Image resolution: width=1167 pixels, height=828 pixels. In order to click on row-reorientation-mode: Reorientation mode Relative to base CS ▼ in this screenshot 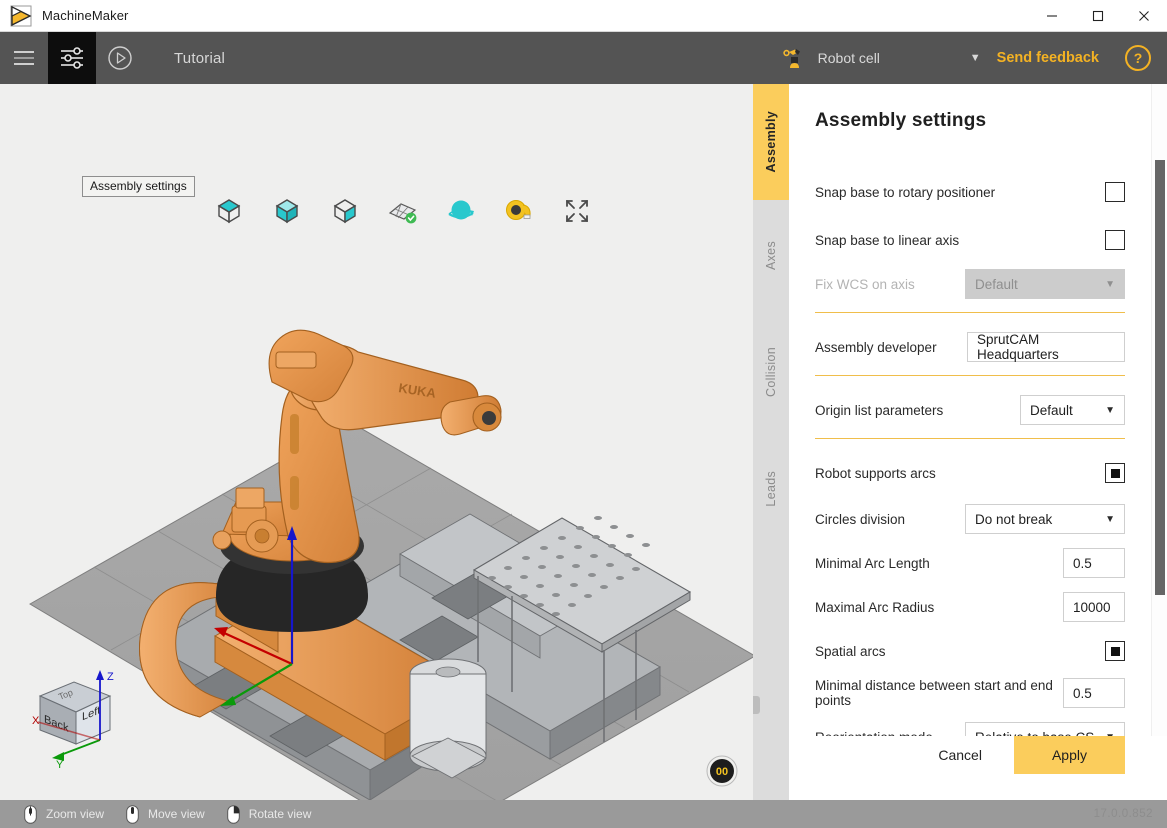, I will do `click(970, 728)`.